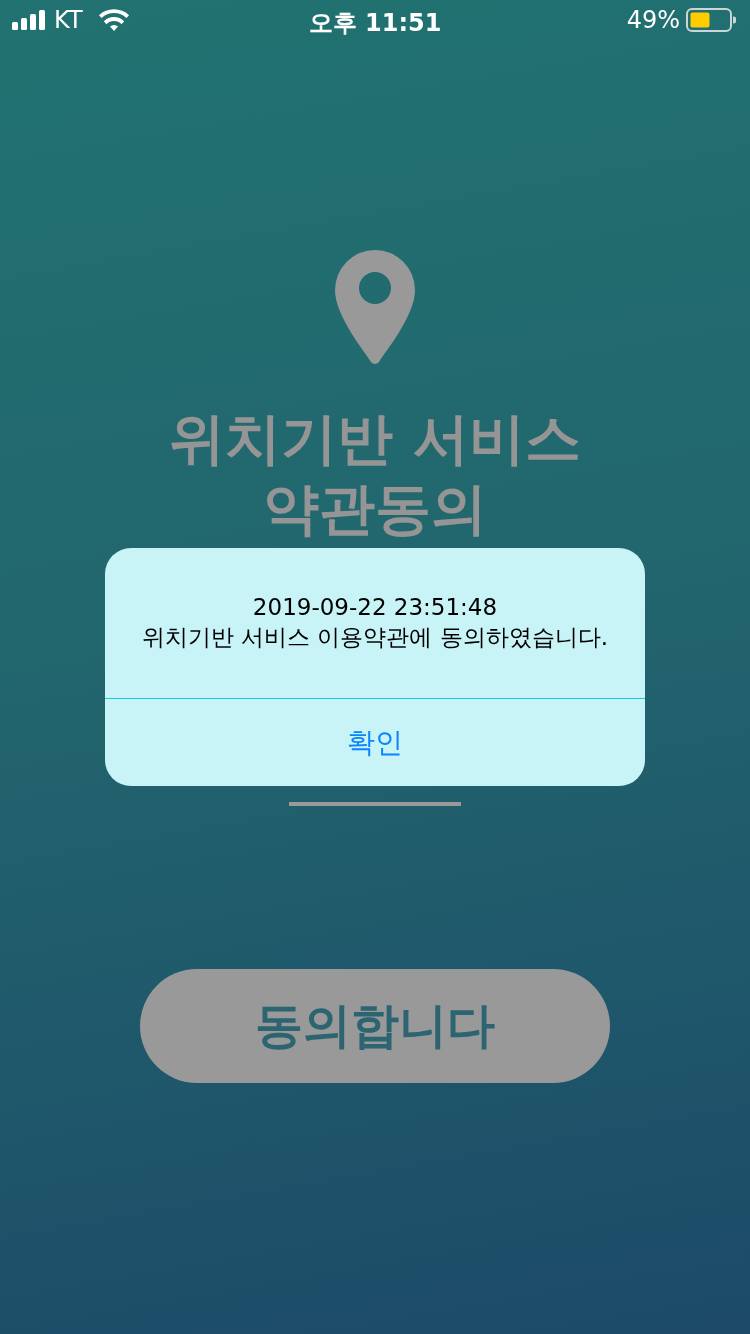 This screenshot has height=1334, width=750. Describe the element at coordinates (29, 20) in the screenshot. I see `signal-icon` at that location.